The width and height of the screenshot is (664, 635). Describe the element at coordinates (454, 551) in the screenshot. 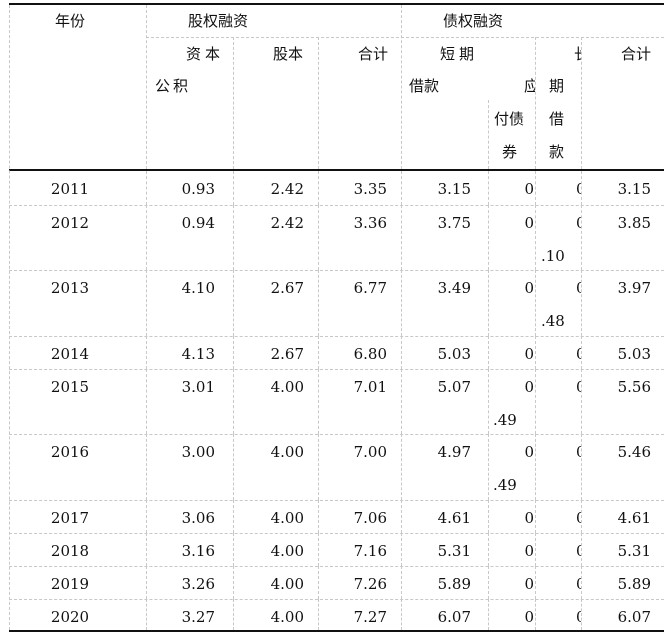

I see `cell-short-loan: 5.31` at that location.